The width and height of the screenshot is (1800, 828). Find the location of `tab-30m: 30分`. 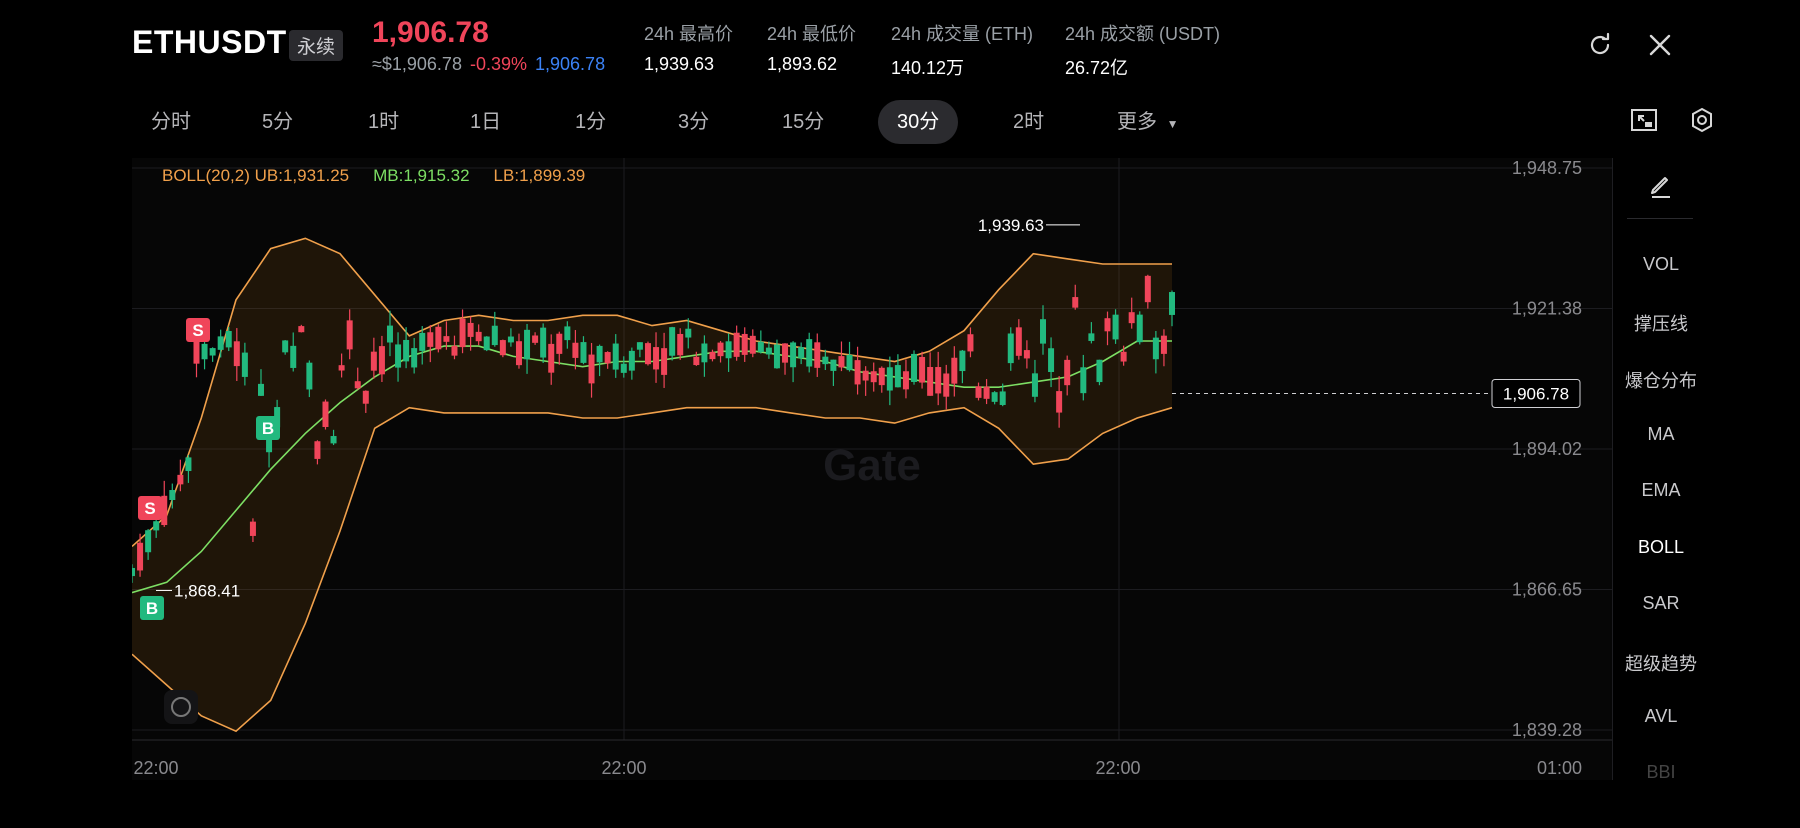

tab-30m: 30分 is located at coordinates (918, 122).